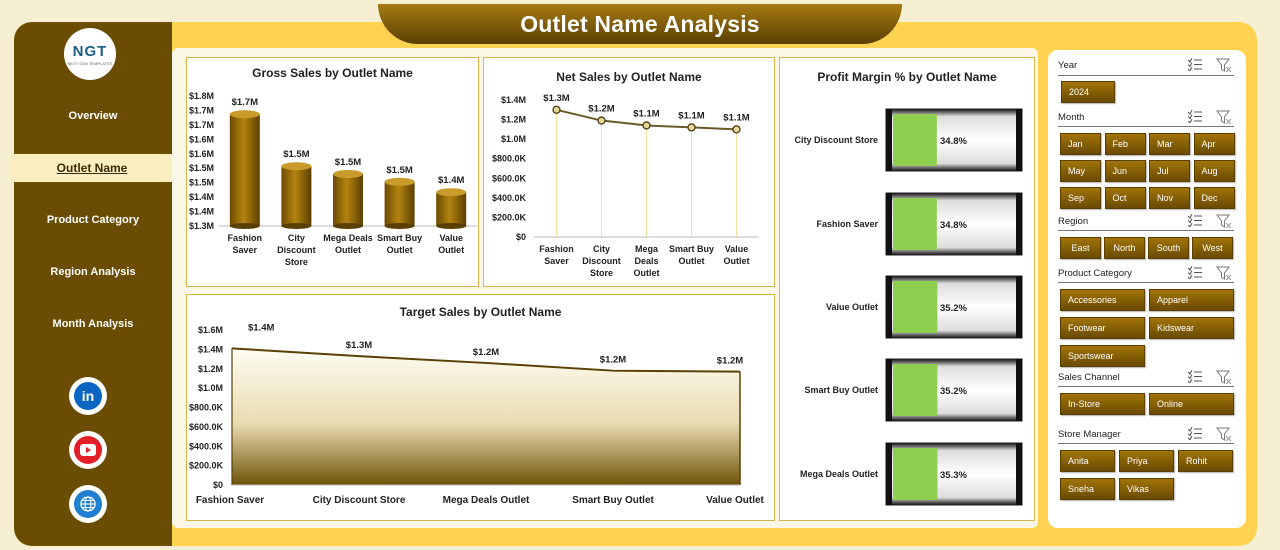  I want to click on gross-category-label: Value, so click(451, 238).